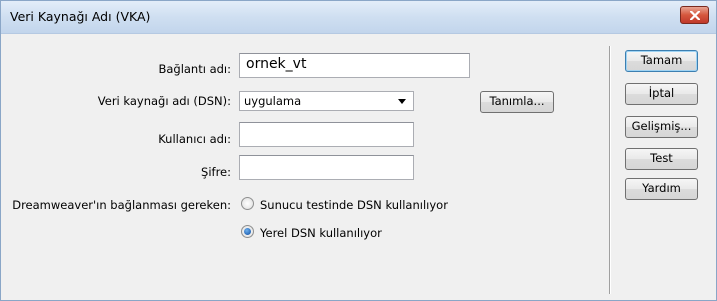 Image resolution: width=717 pixels, height=301 pixels. I want to click on close-icon, so click(695, 15).